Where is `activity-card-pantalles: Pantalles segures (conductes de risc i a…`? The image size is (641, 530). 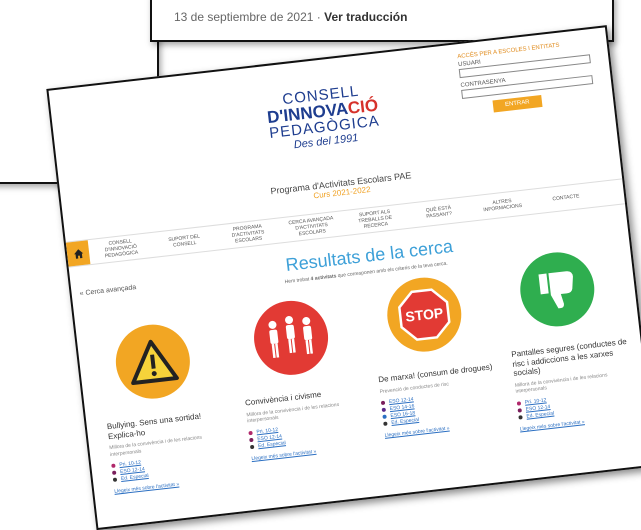
activity-card-pantalles: Pantalles segures (conductes de risc i a… is located at coordinates (569, 338).